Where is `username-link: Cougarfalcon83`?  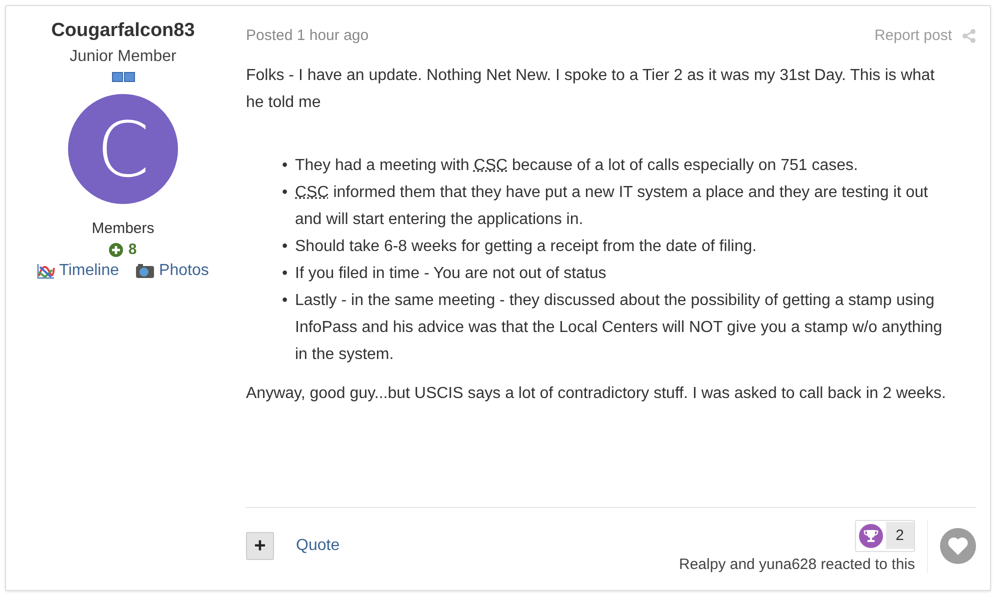
username-link: Cougarfalcon83 is located at coordinates (123, 31).